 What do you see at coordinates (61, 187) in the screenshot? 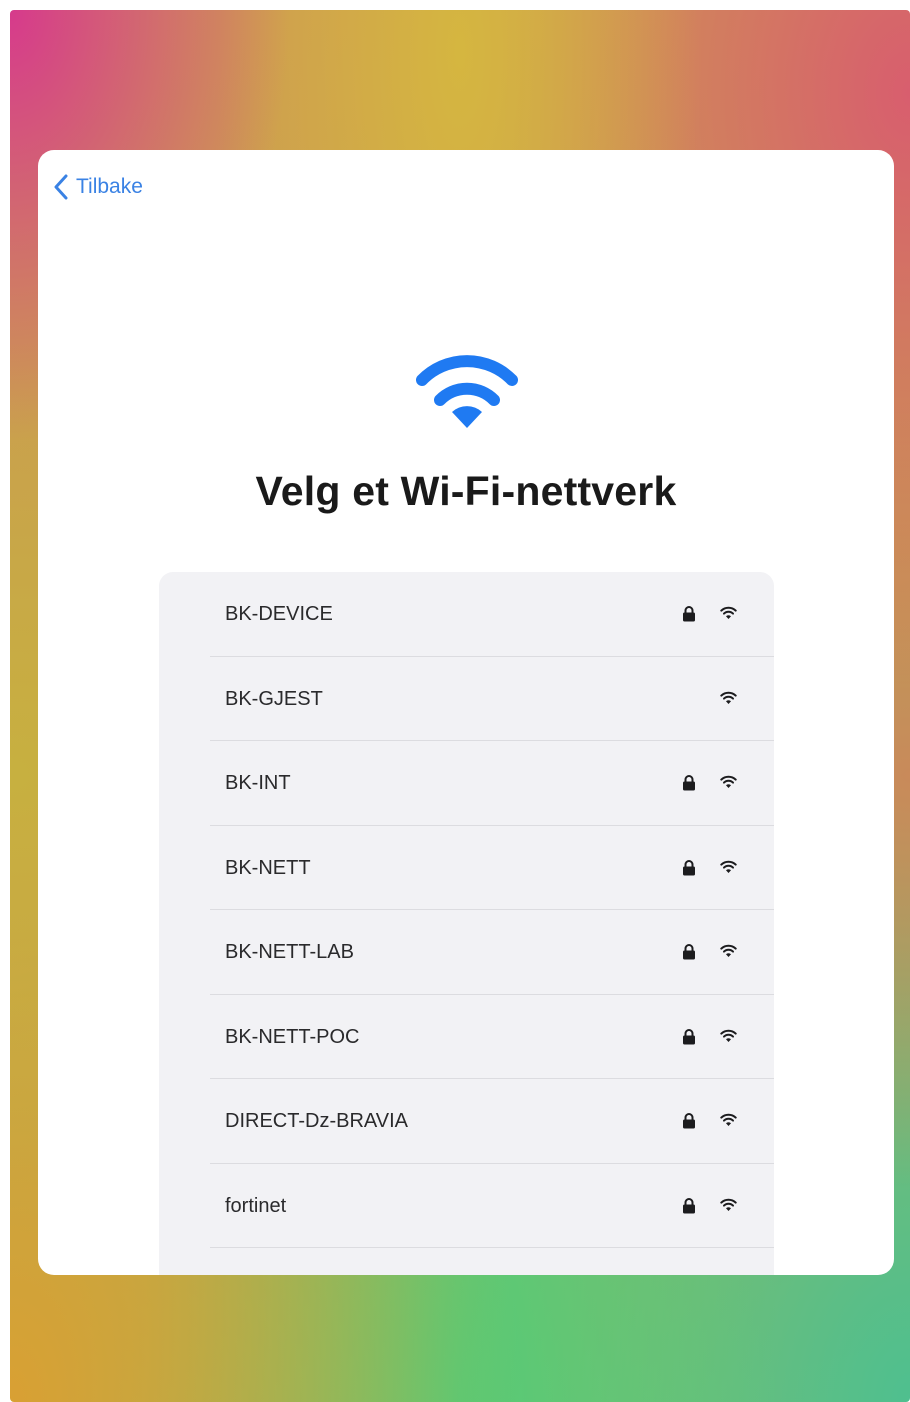
I see `chevron-left-icon` at bounding box center [61, 187].